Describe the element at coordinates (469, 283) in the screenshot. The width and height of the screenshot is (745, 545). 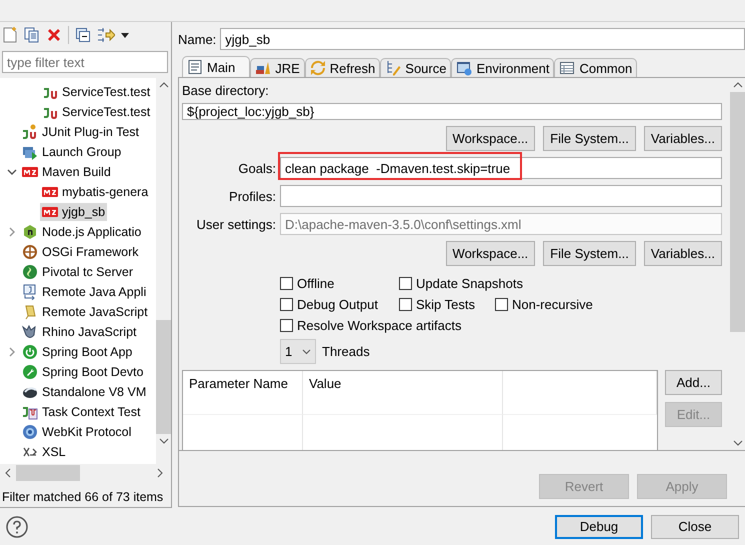
I see `option-label: Update Snapshots` at that location.